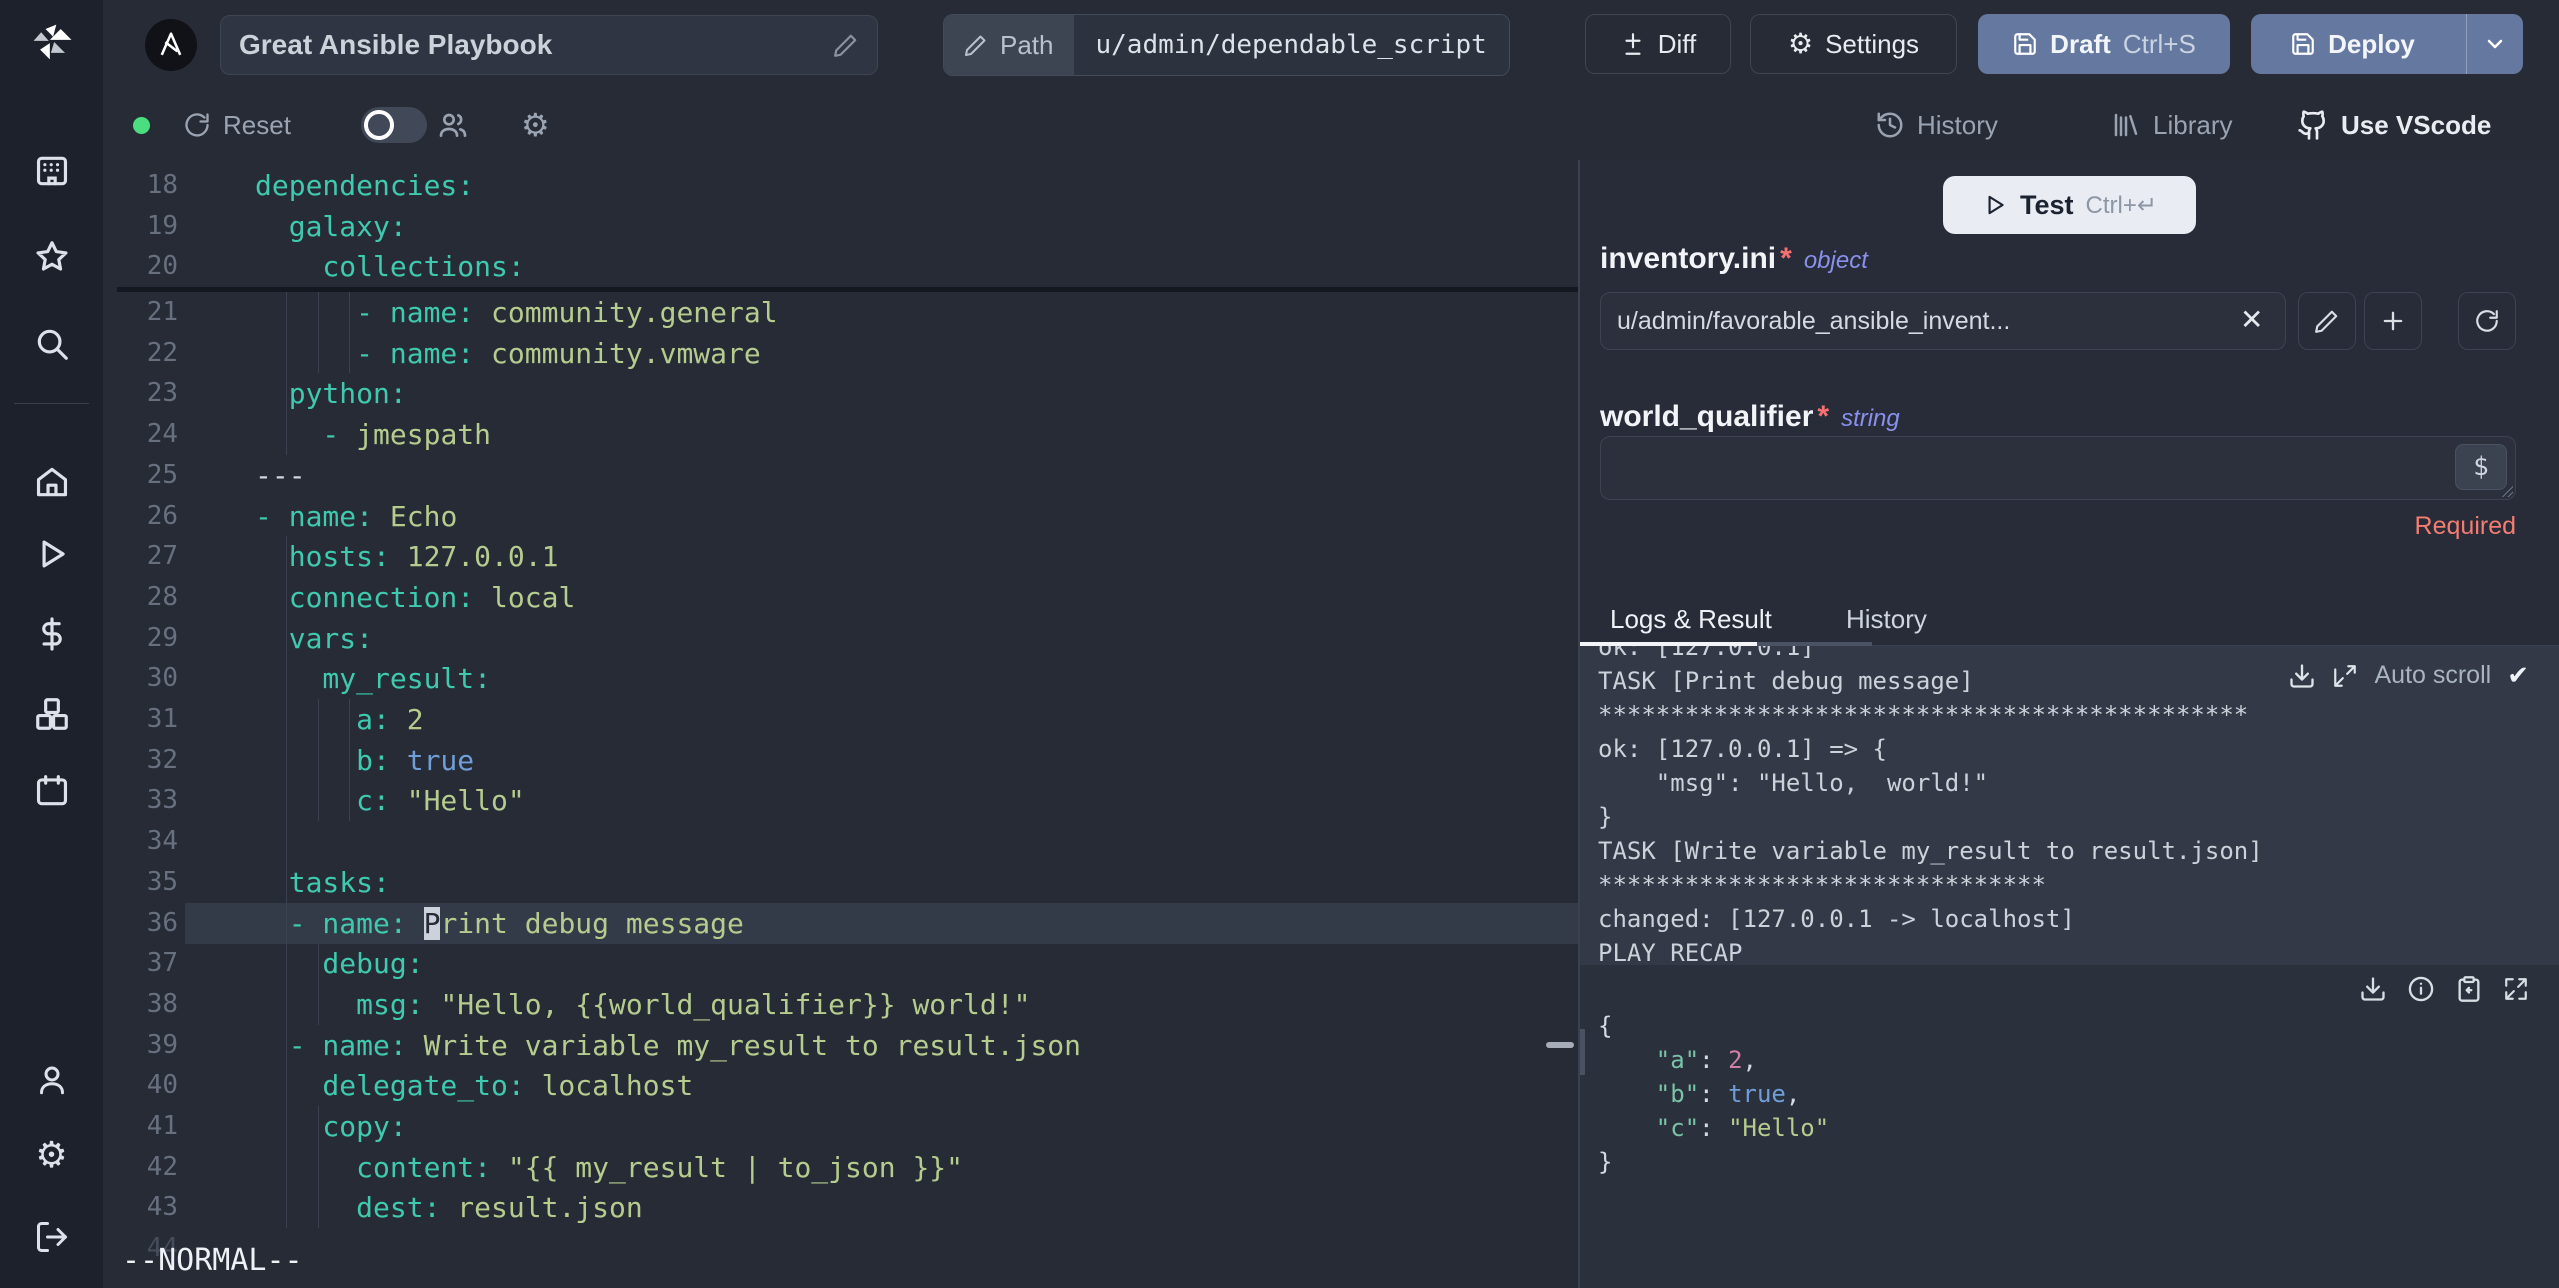 The width and height of the screenshot is (2559, 1288). Describe the element at coordinates (840, 923) in the screenshot. I see `code-line-36: 36 - name: Print debug message` at that location.